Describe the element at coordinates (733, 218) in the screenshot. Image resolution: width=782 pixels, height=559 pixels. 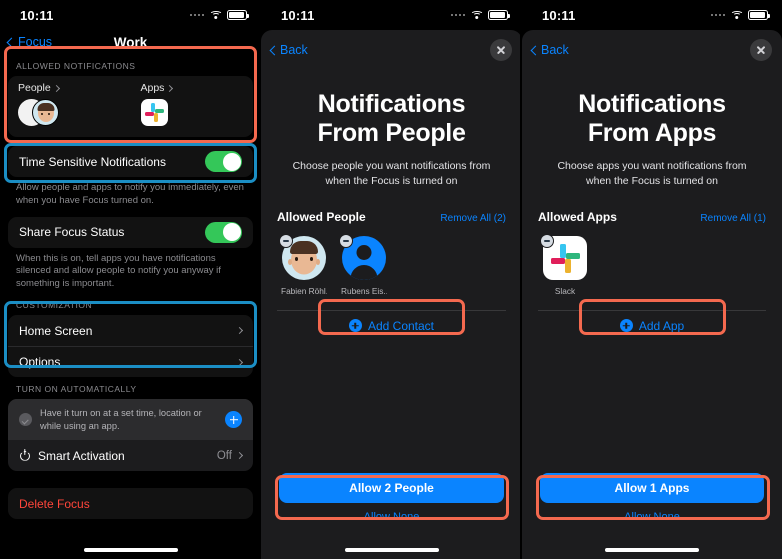
I see `remove-all-apps-button: Remove All (1)` at that location.